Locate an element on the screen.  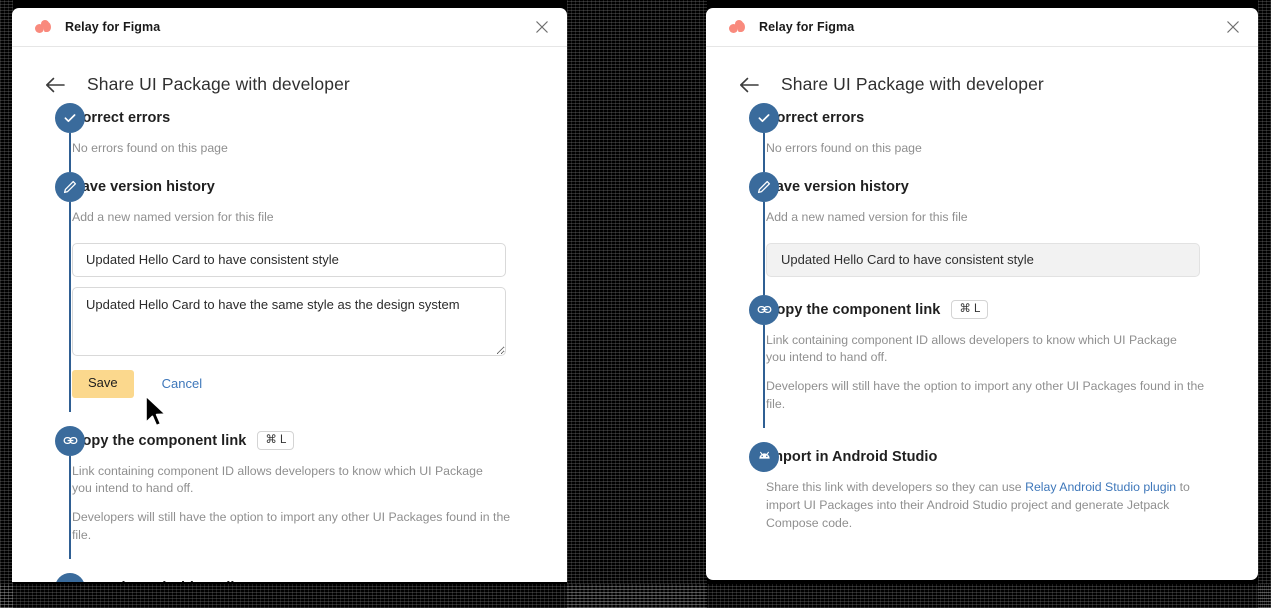
titlebar-left: Relay for Figma is located at coordinates (289, 27).